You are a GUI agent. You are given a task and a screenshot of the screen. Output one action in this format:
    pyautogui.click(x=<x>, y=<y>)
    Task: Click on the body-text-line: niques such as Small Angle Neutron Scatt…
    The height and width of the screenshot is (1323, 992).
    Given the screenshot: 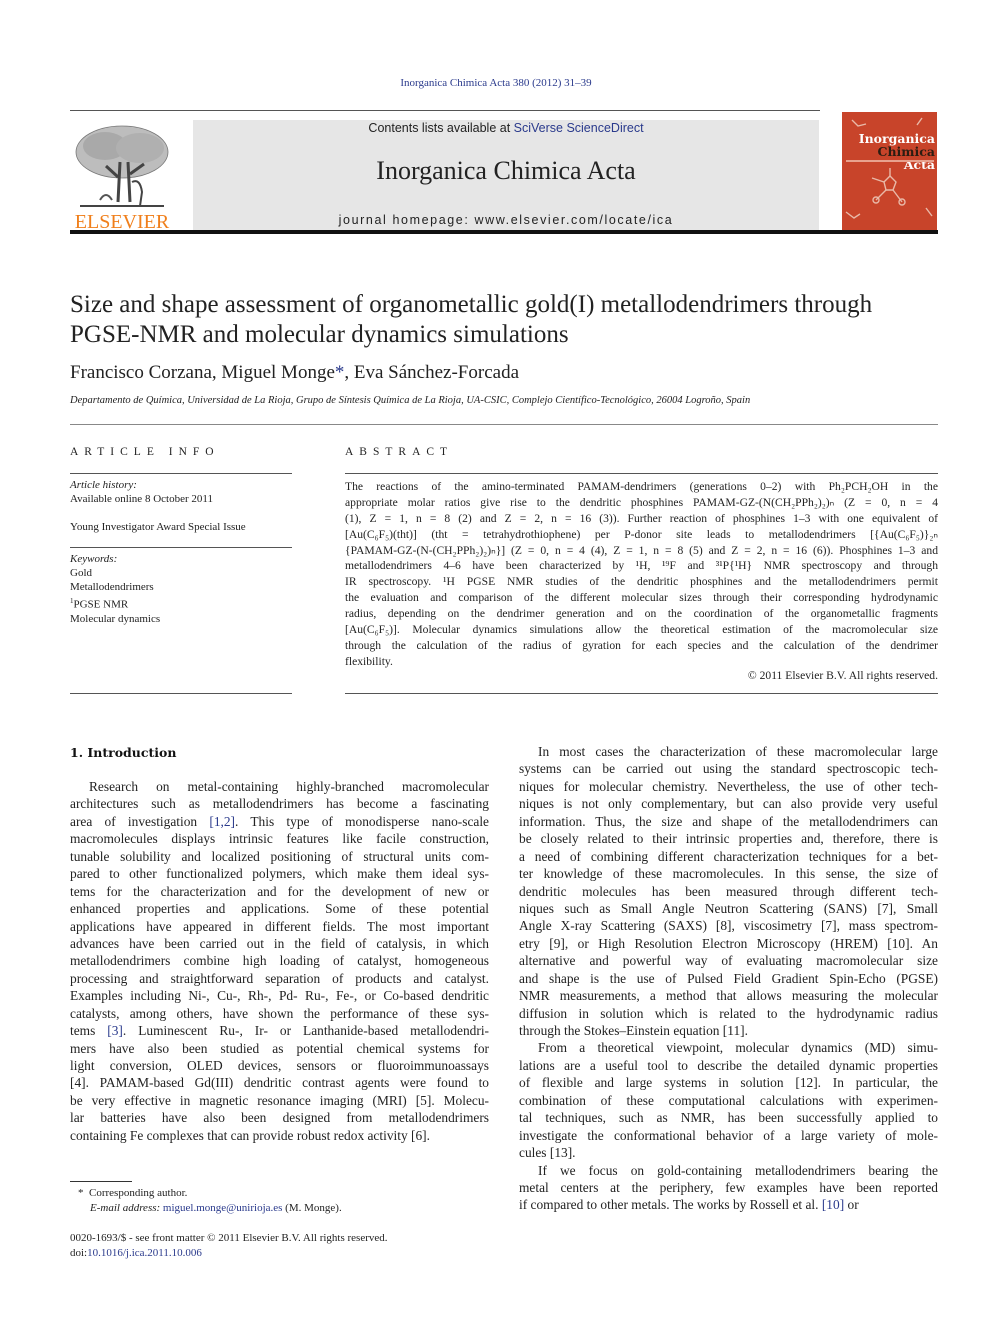 What is the action you would take?
    pyautogui.click(x=728, y=908)
    